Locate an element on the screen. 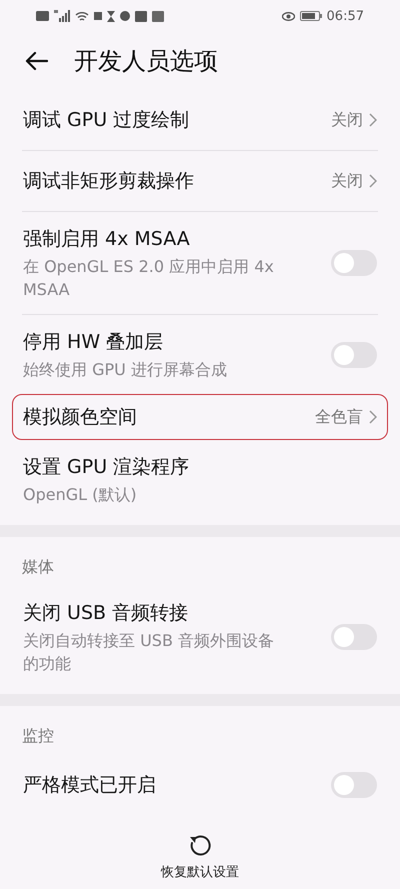 The image size is (400, 889). settings-row: 停用 HW 叠加层 始终使用 GPU 进行屏幕合成 is located at coordinates (200, 354).